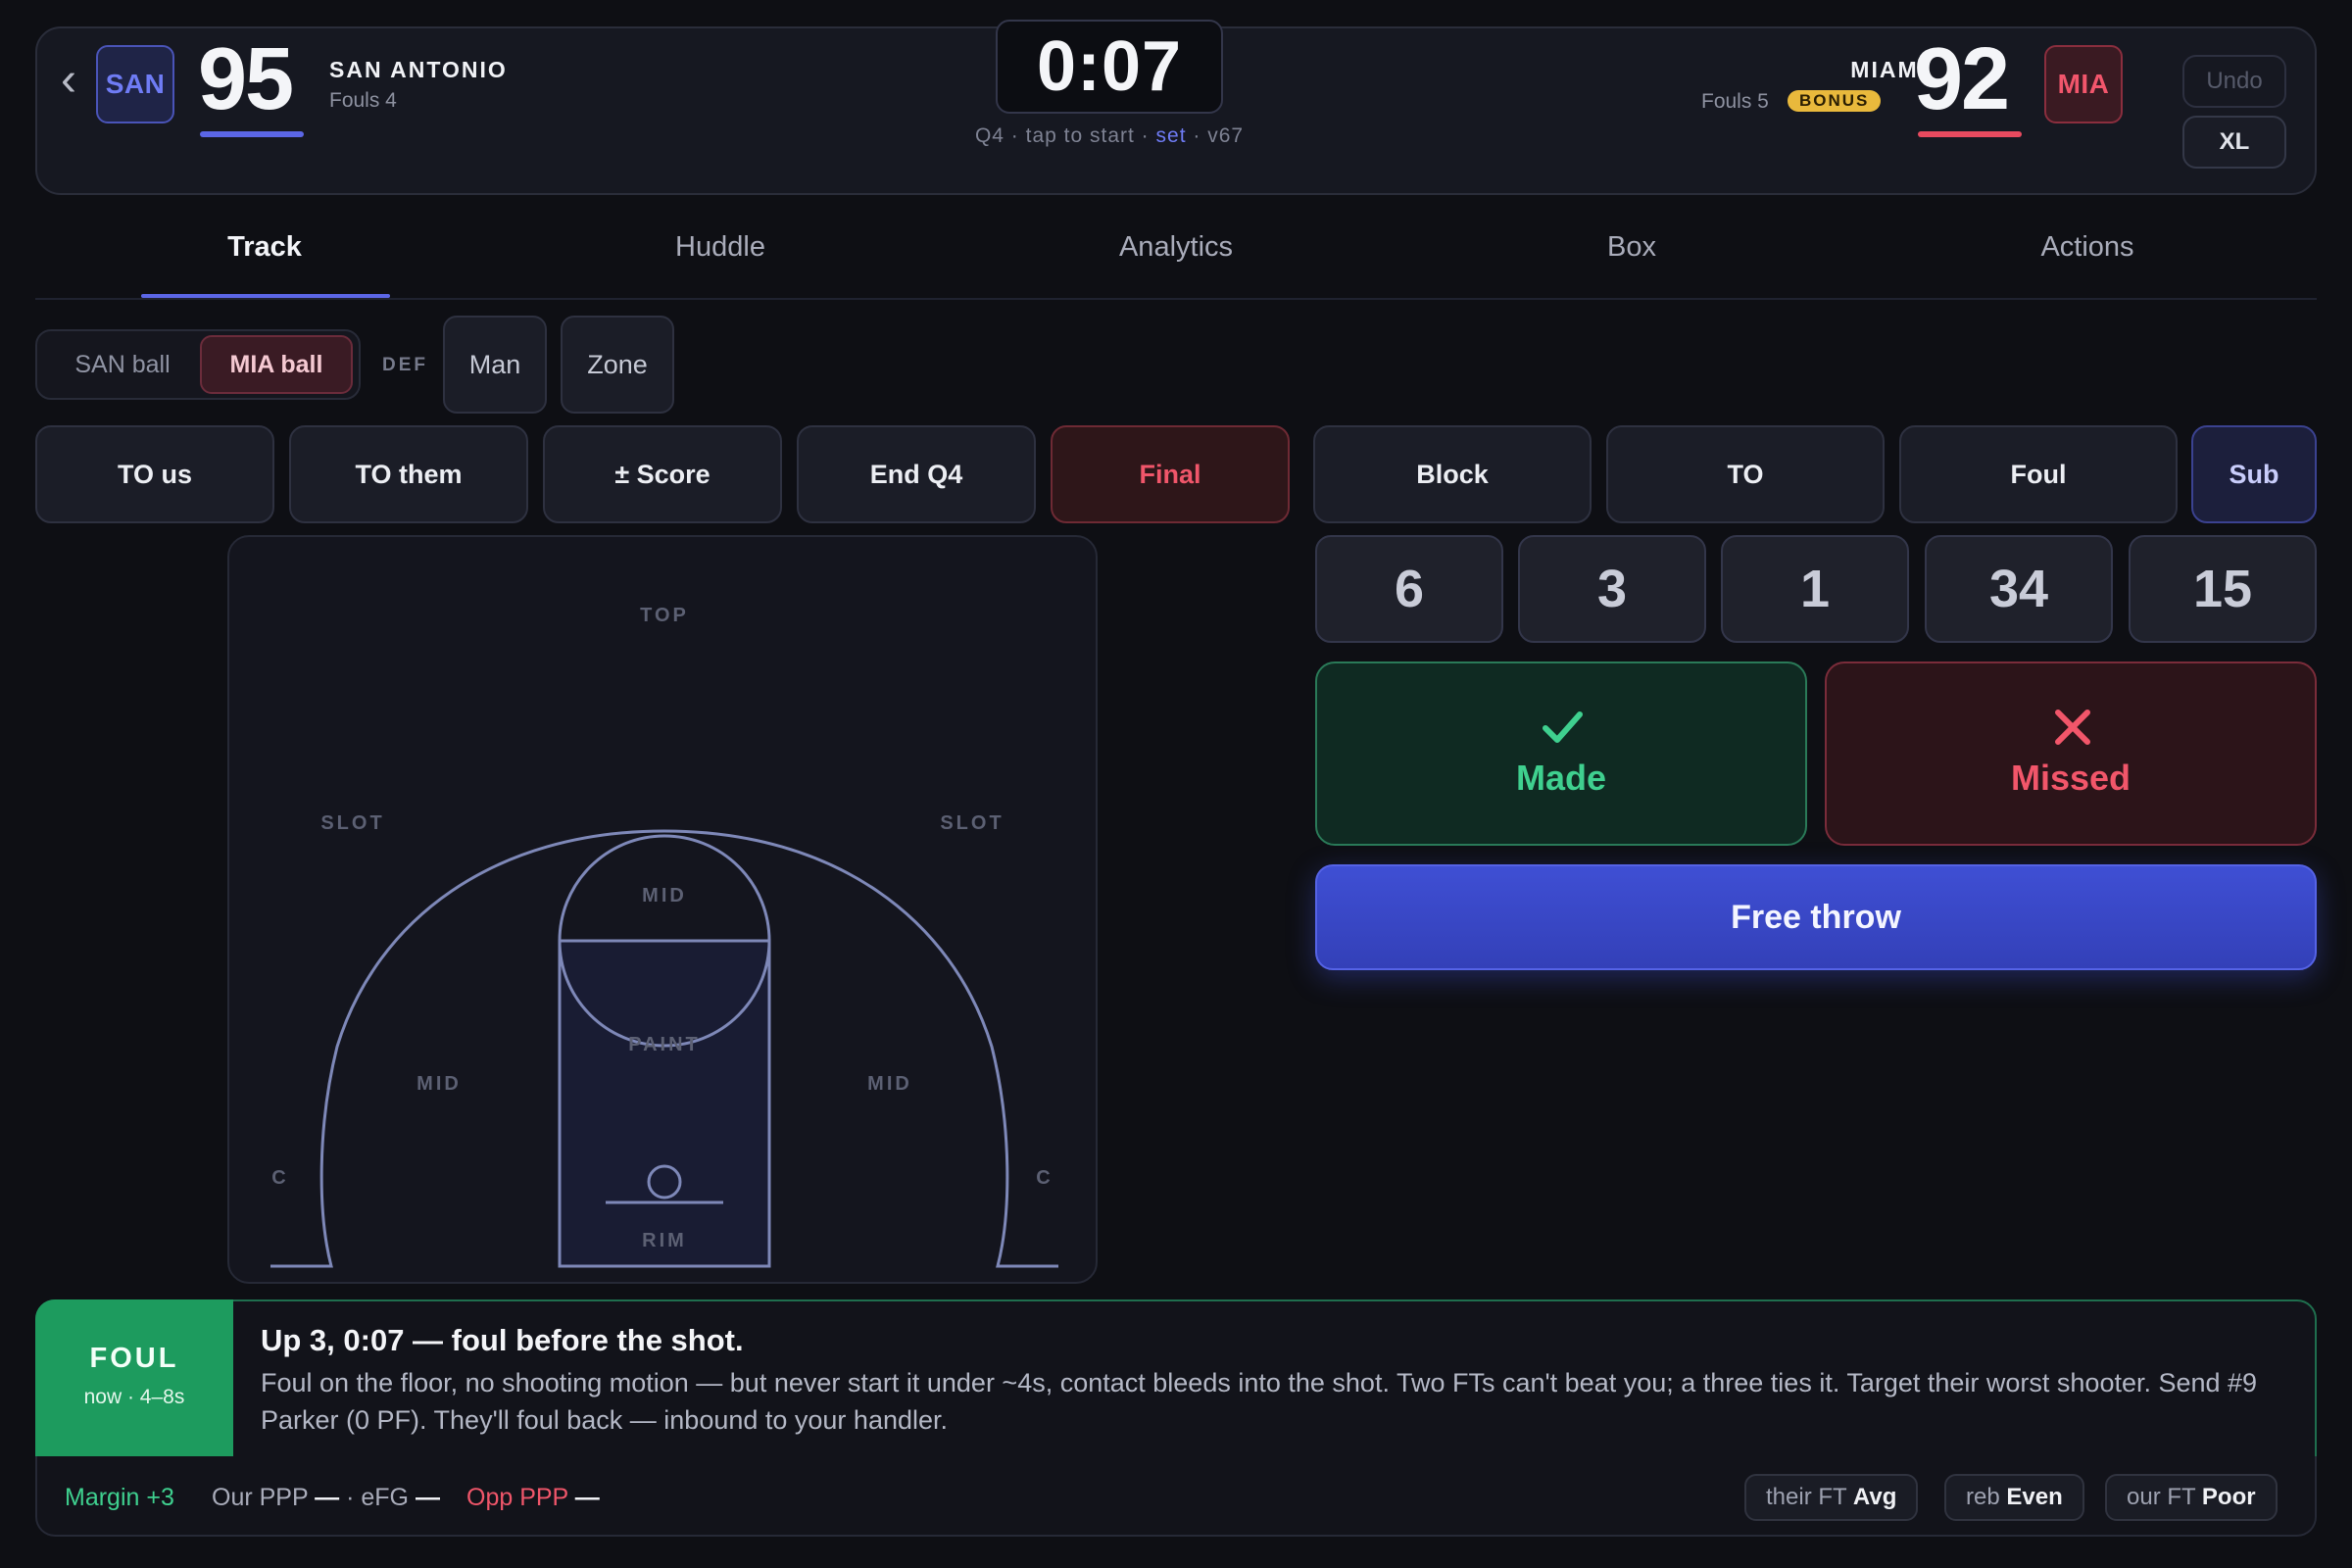 This screenshot has width=2352, height=1568. I want to click on version-label: v67, so click(1226, 135).